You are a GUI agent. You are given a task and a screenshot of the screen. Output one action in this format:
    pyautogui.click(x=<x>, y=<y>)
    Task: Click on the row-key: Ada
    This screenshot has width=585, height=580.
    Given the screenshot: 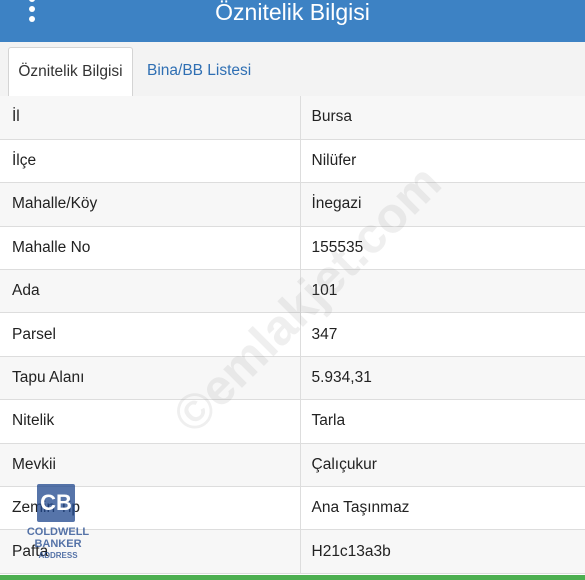 What is the action you would take?
    pyautogui.click(x=150, y=291)
    